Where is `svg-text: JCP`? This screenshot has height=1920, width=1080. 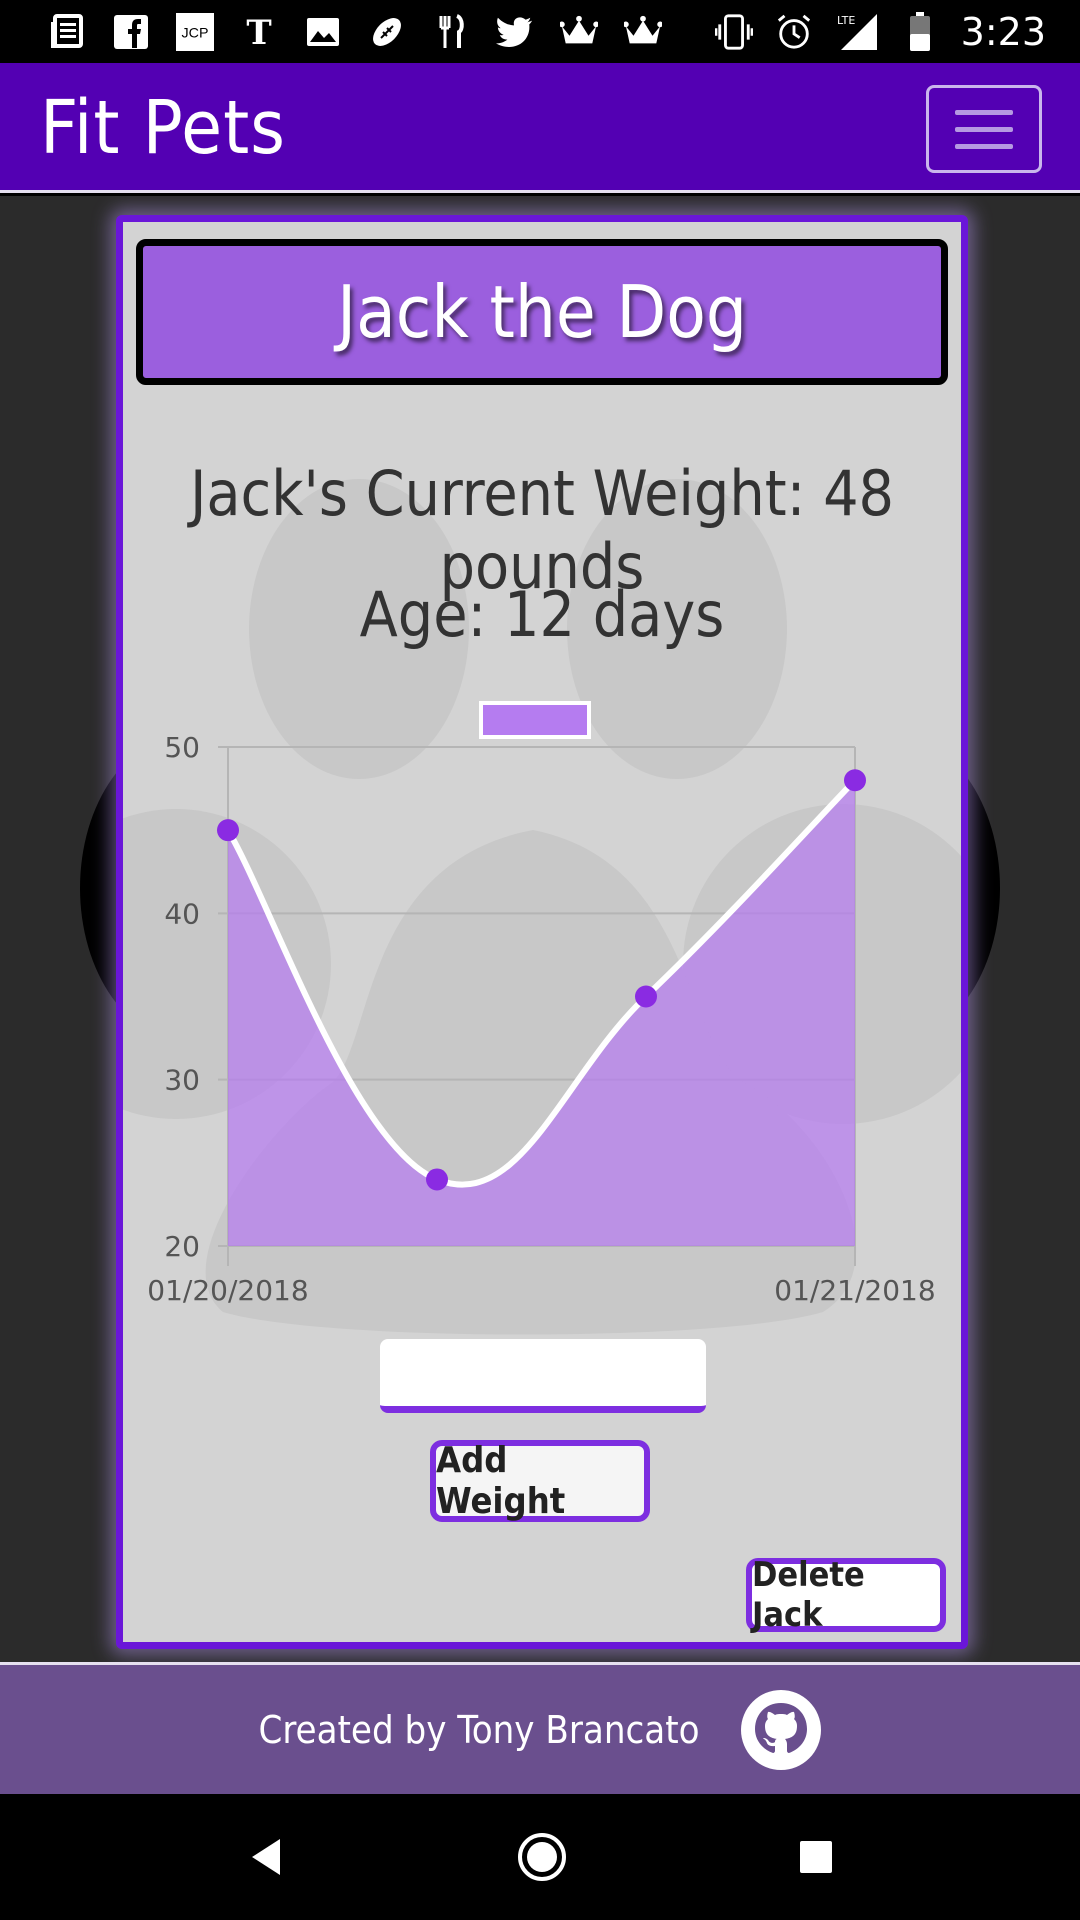 svg-text: JCP is located at coordinates (195, 33).